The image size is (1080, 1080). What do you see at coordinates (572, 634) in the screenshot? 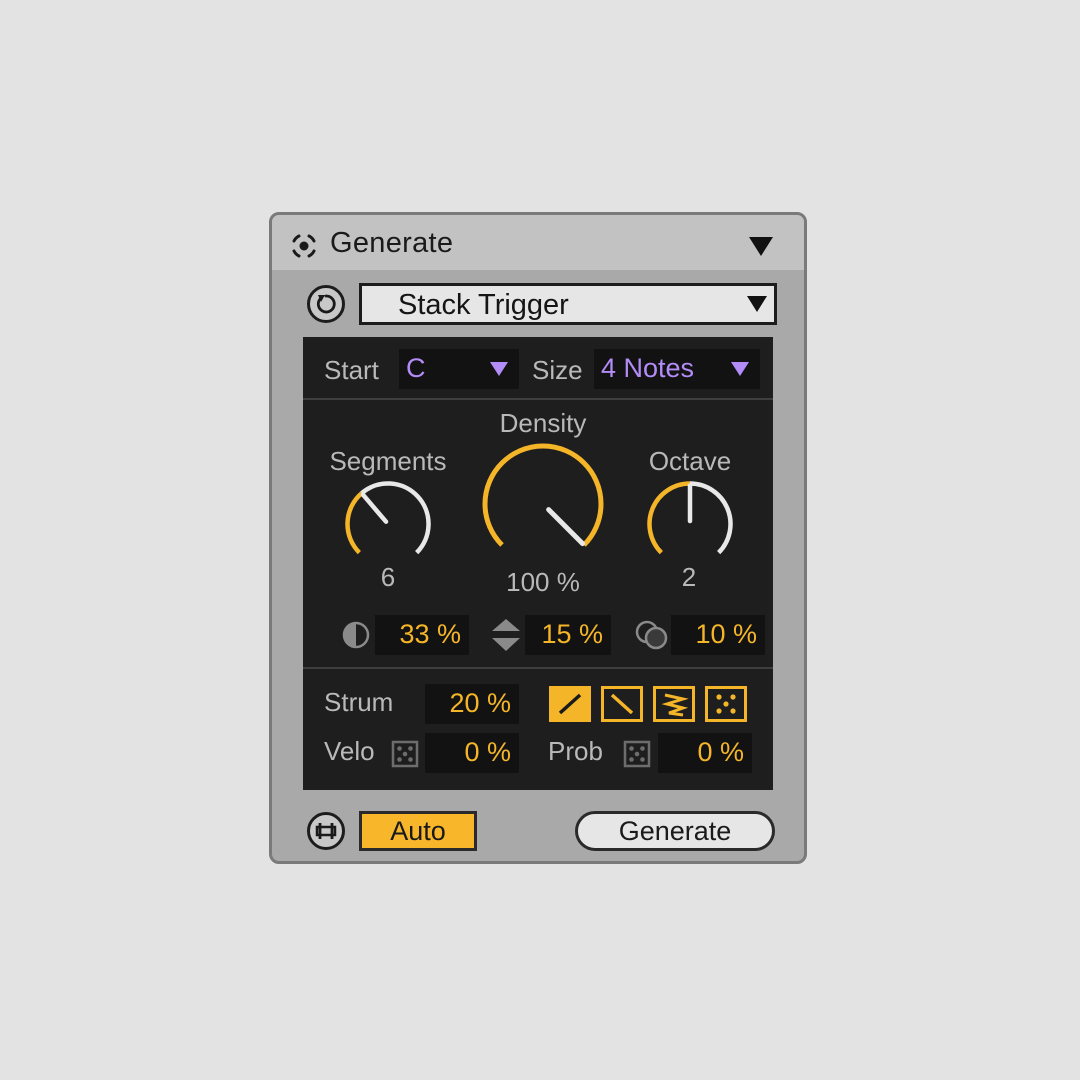
I see `param-2-value: 15 %` at bounding box center [572, 634].